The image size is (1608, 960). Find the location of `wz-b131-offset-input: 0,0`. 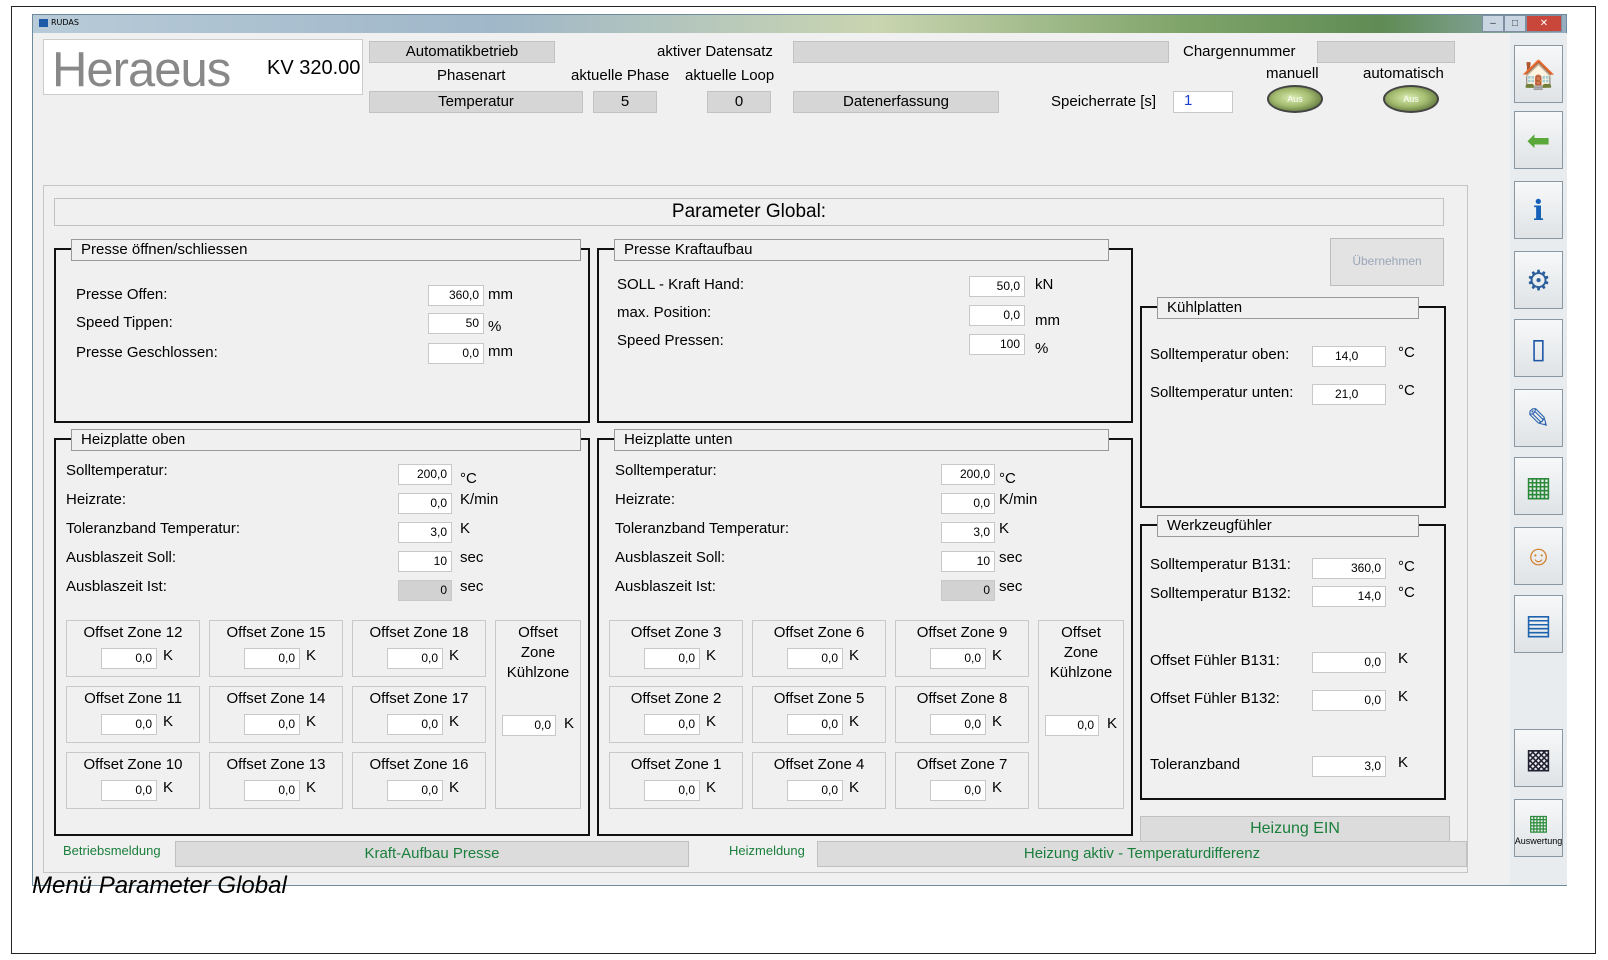

wz-b131-offset-input: 0,0 is located at coordinates (1349, 662).